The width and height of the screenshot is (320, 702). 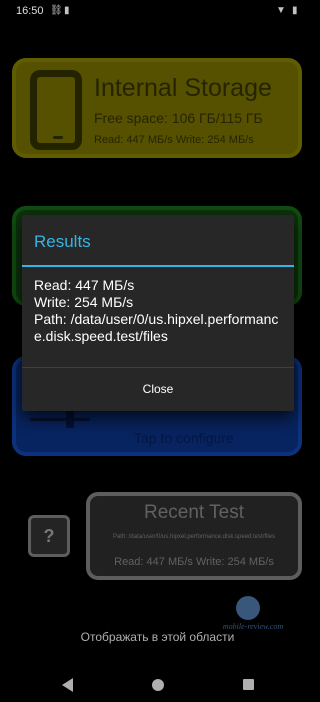 I want to click on dialog-write-value: Write: 254 МБ/s, so click(x=84, y=302).